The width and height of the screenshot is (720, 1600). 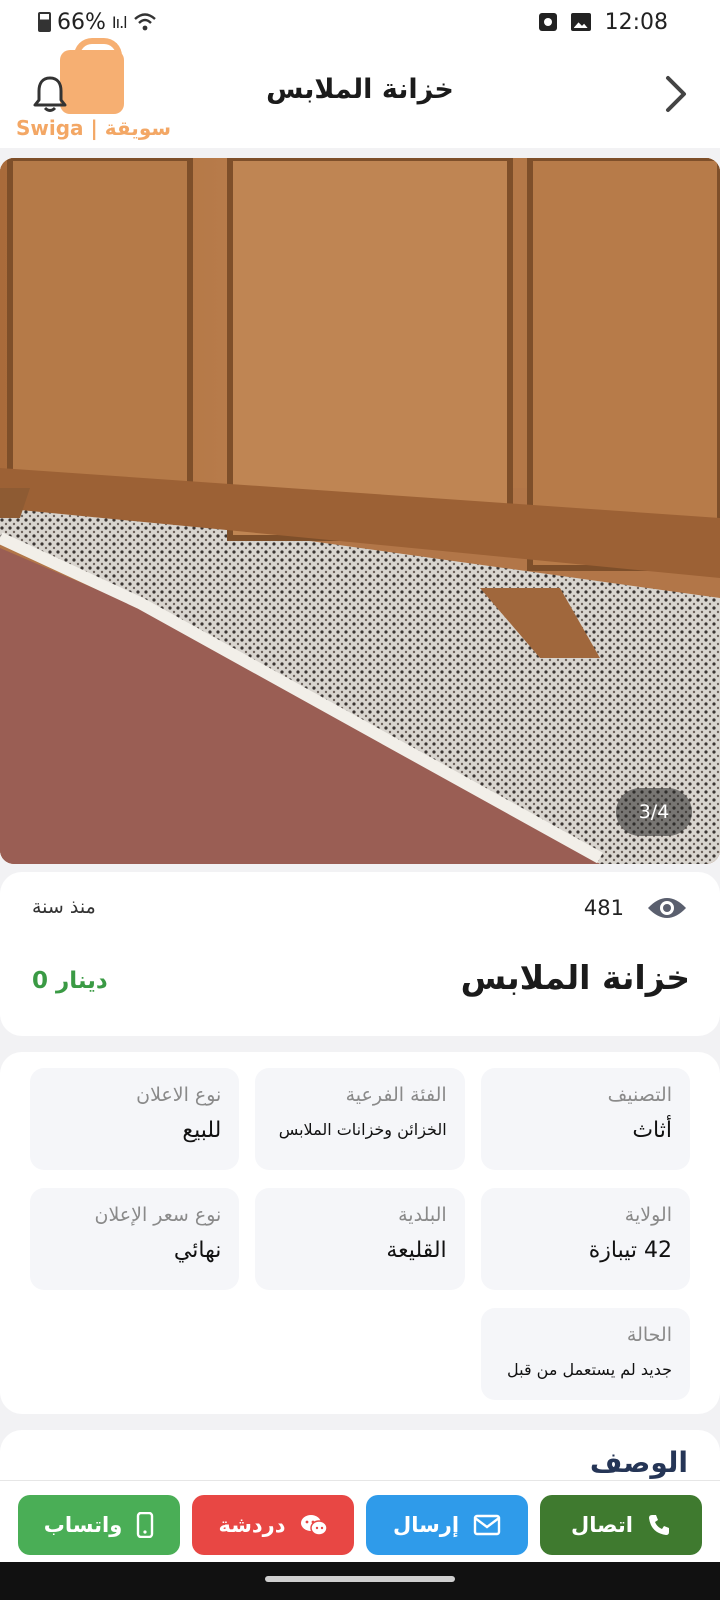 I want to click on call-button: اتصال, so click(x=621, y=1525).